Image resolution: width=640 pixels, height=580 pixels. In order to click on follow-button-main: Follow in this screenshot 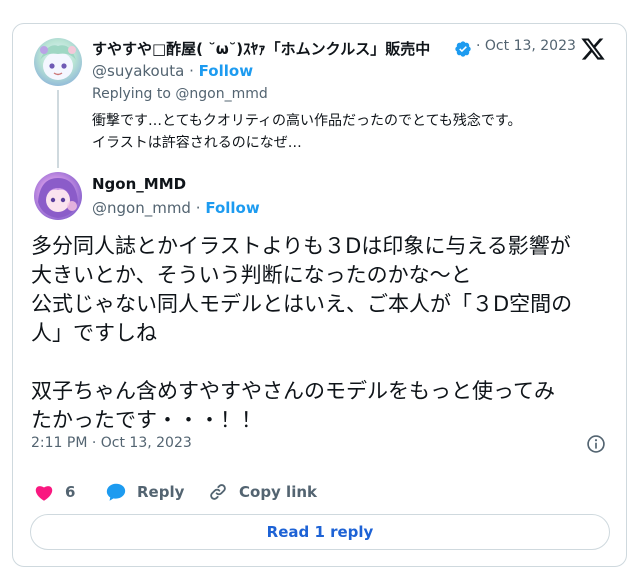, I will do `click(232, 208)`.